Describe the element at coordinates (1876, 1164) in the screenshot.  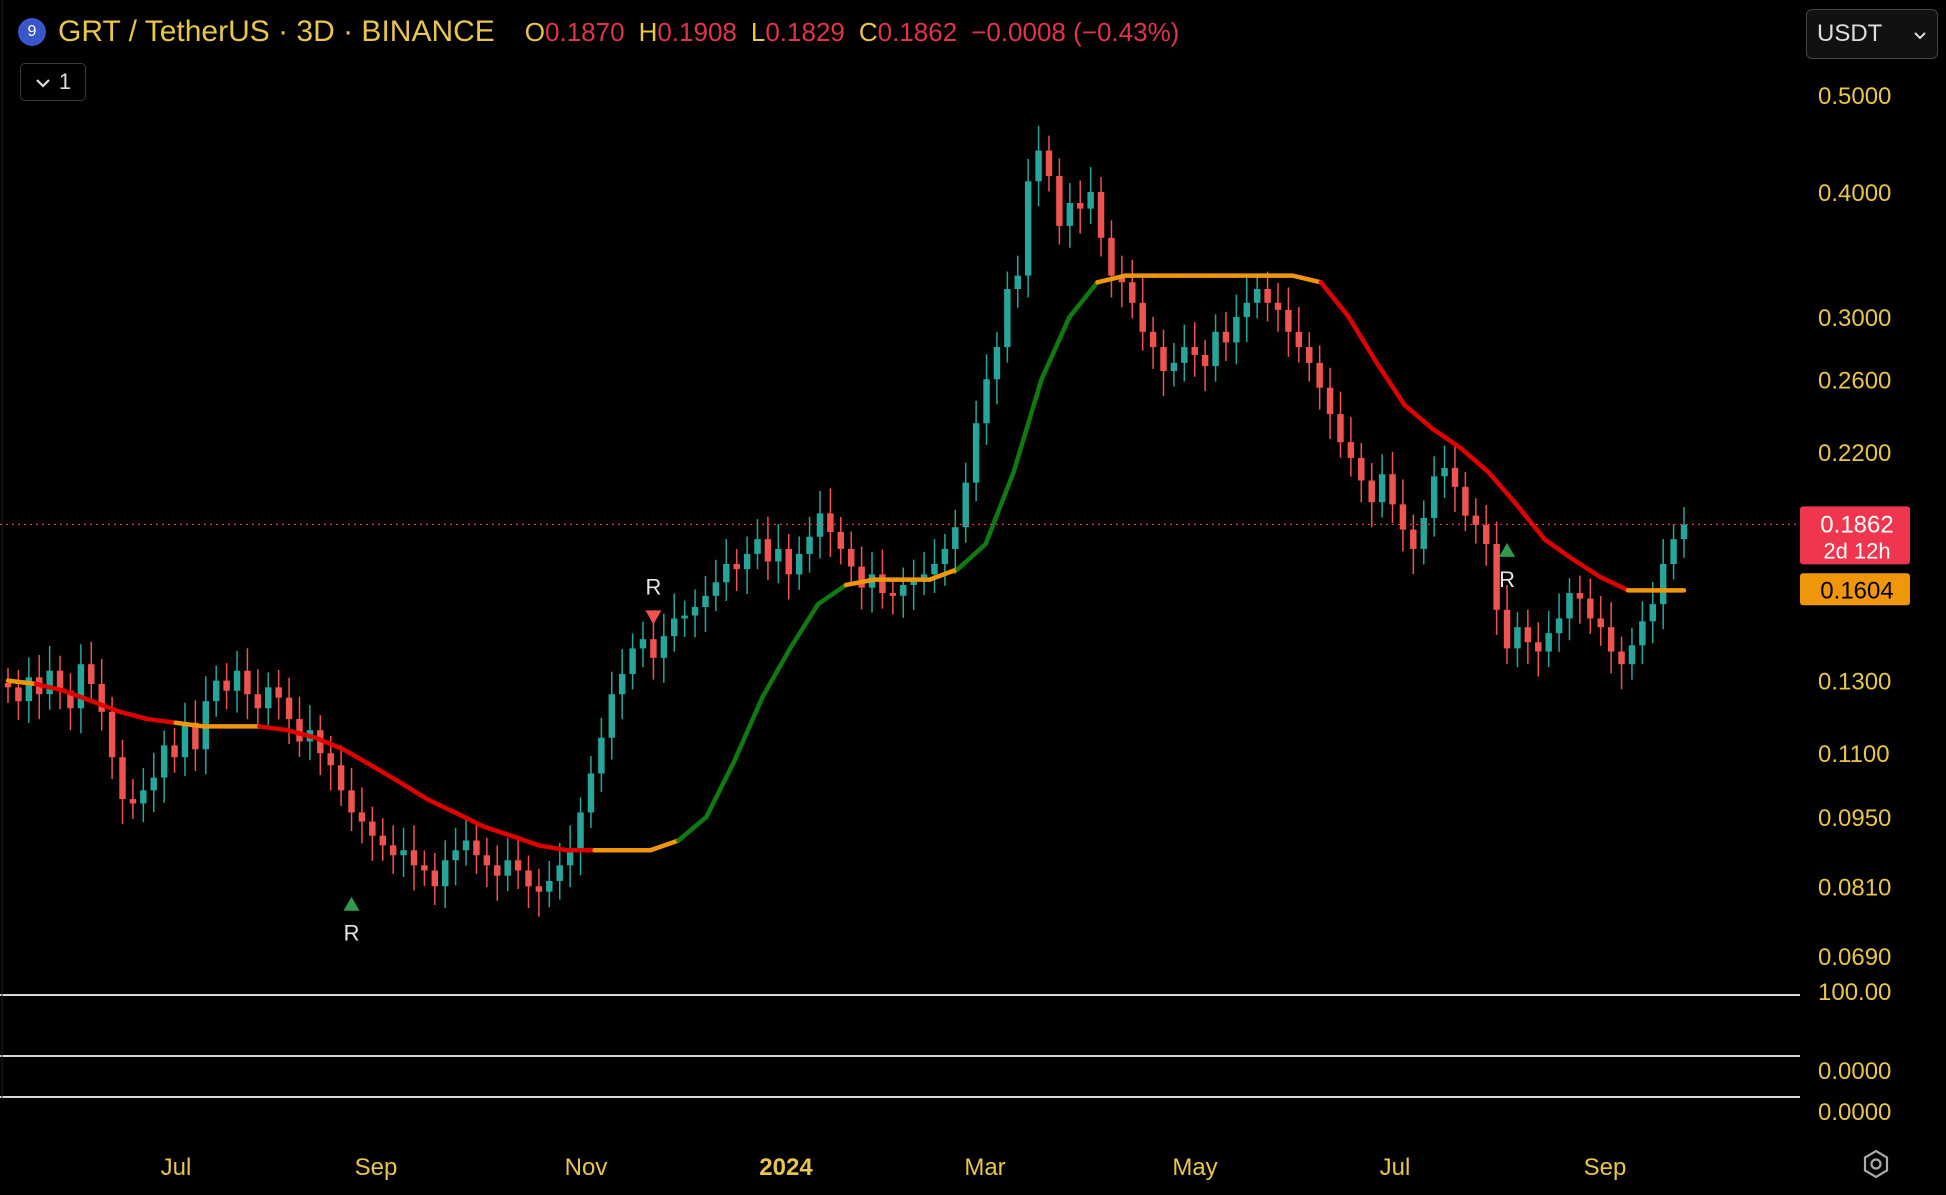
I see `settings-gear-icon` at that location.